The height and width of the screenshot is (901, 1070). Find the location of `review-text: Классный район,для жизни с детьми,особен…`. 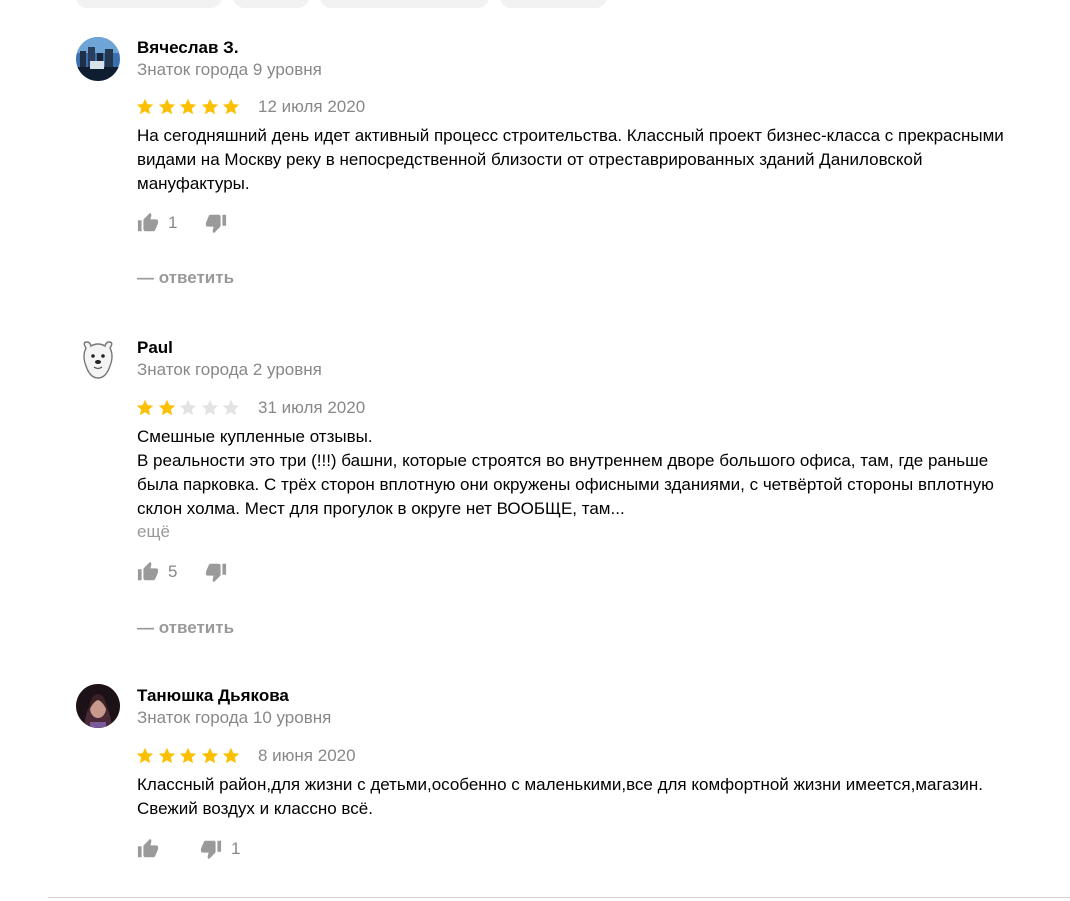

review-text: Классный район,для жизни с детьми,особен… is located at coordinates (577, 797).